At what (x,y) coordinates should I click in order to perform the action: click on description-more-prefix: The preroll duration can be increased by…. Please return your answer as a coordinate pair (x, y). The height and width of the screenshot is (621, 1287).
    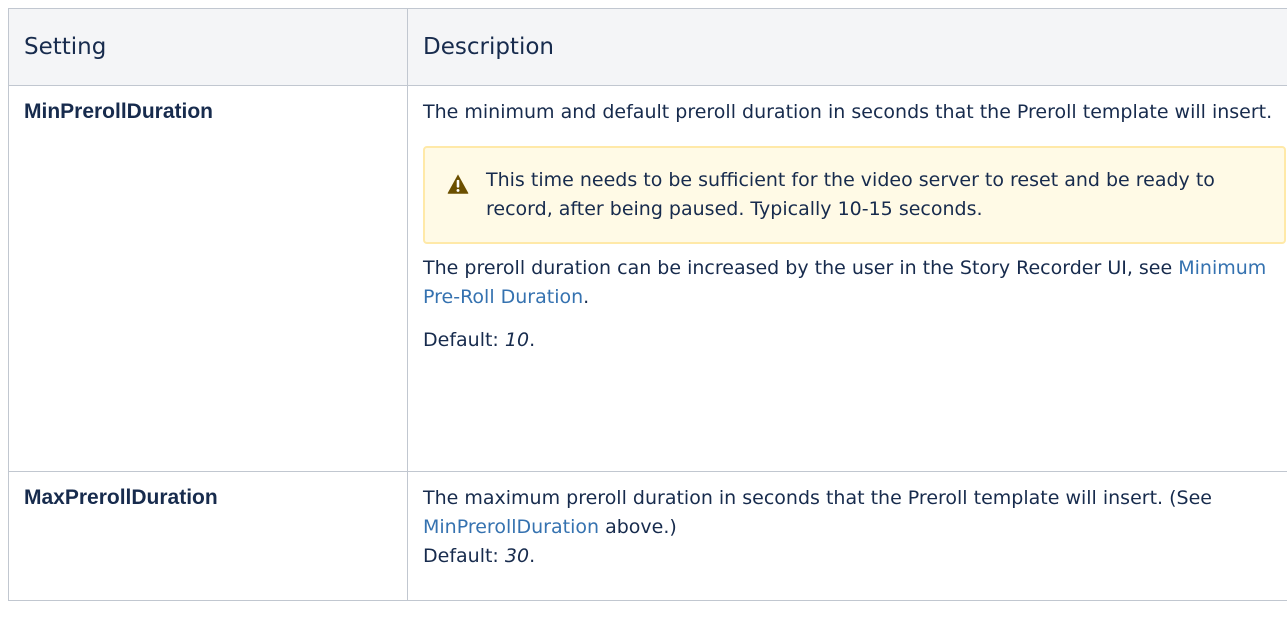
    Looking at the image, I should click on (801, 268).